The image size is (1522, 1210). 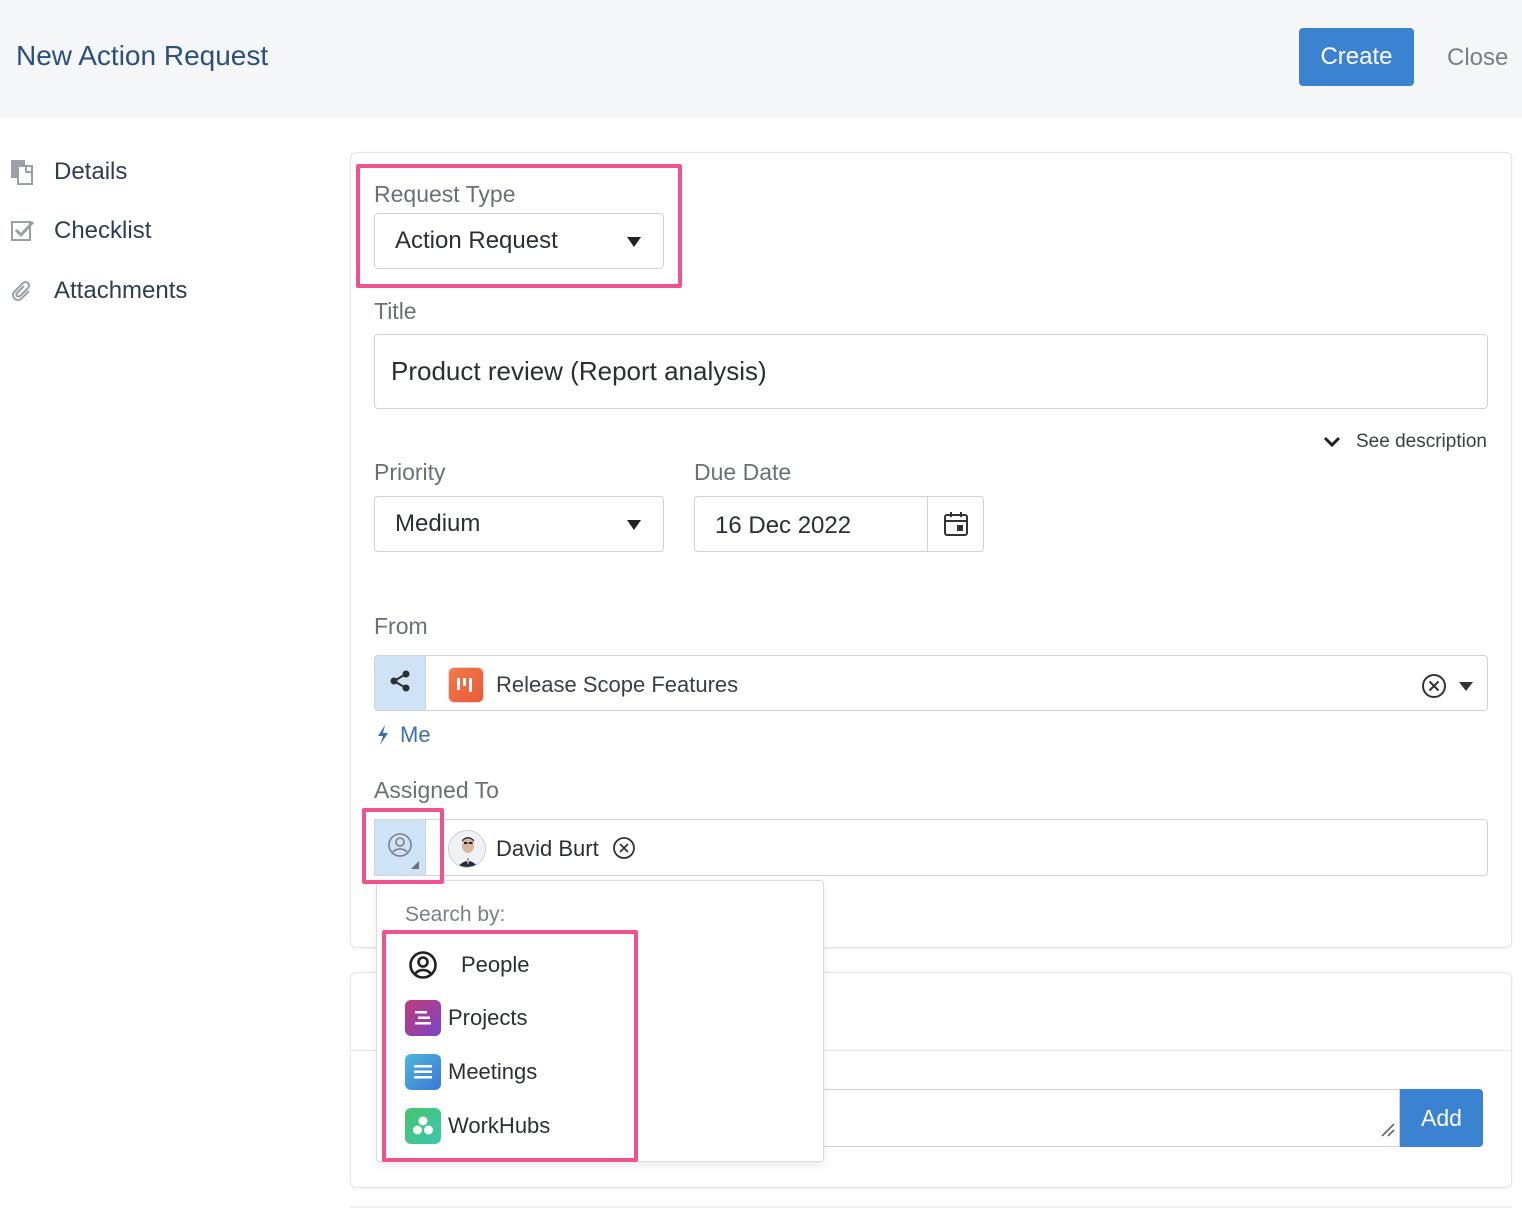 I want to click on sidebar-item-label: Checklist, so click(x=103, y=230).